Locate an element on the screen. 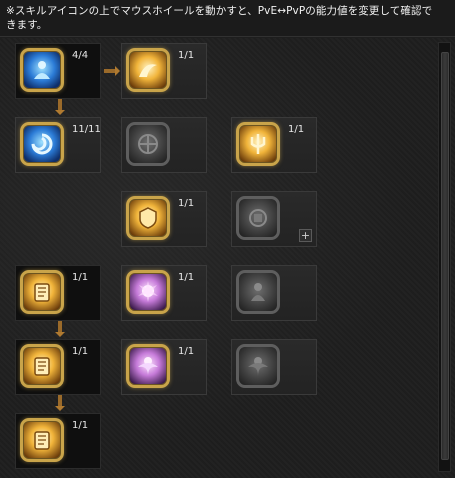  golden-leap-icon is located at coordinates (148, 70).